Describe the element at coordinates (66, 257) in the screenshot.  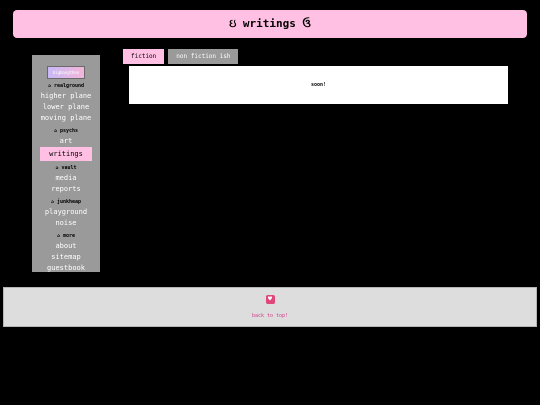
I see `sidebar-item-sitemap: sitemap` at that location.